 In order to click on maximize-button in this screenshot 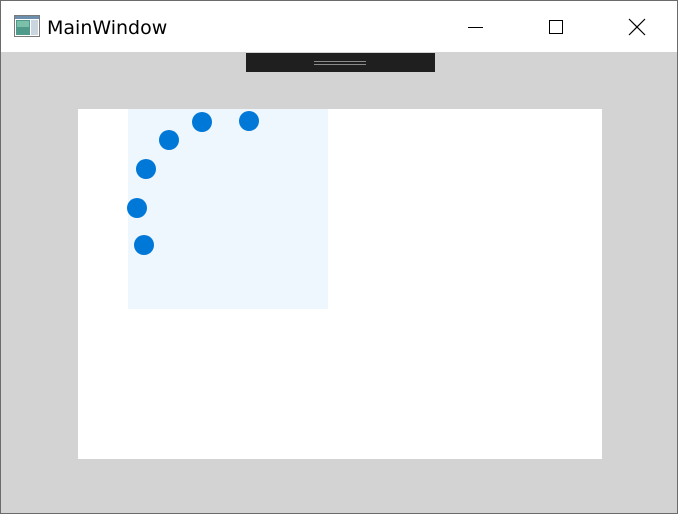, I will do `click(556, 26)`.